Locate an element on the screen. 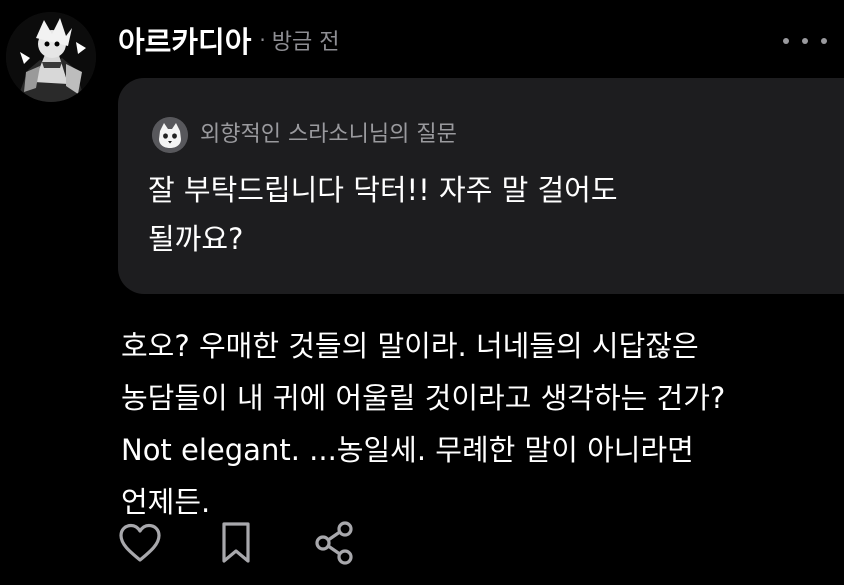 This screenshot has width=844, height=585. cat-face-icon is located at coordinates (170, 135).